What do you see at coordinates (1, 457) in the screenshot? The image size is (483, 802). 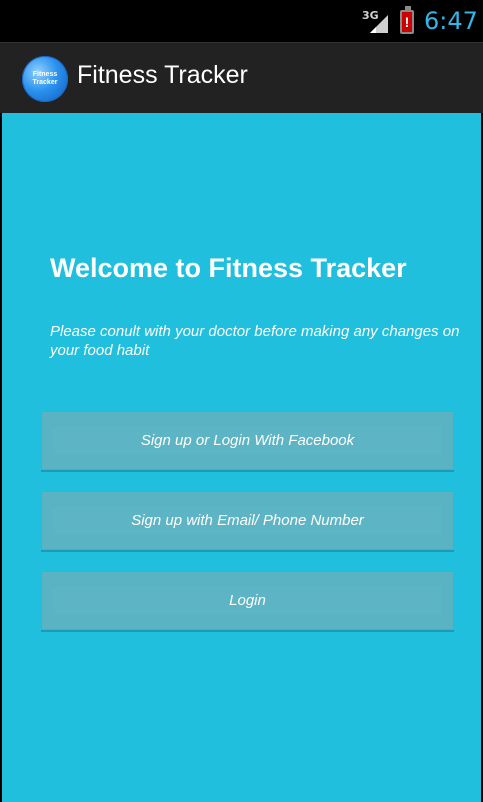 I see `frame-edge-left` at bounding box center [1, 457].